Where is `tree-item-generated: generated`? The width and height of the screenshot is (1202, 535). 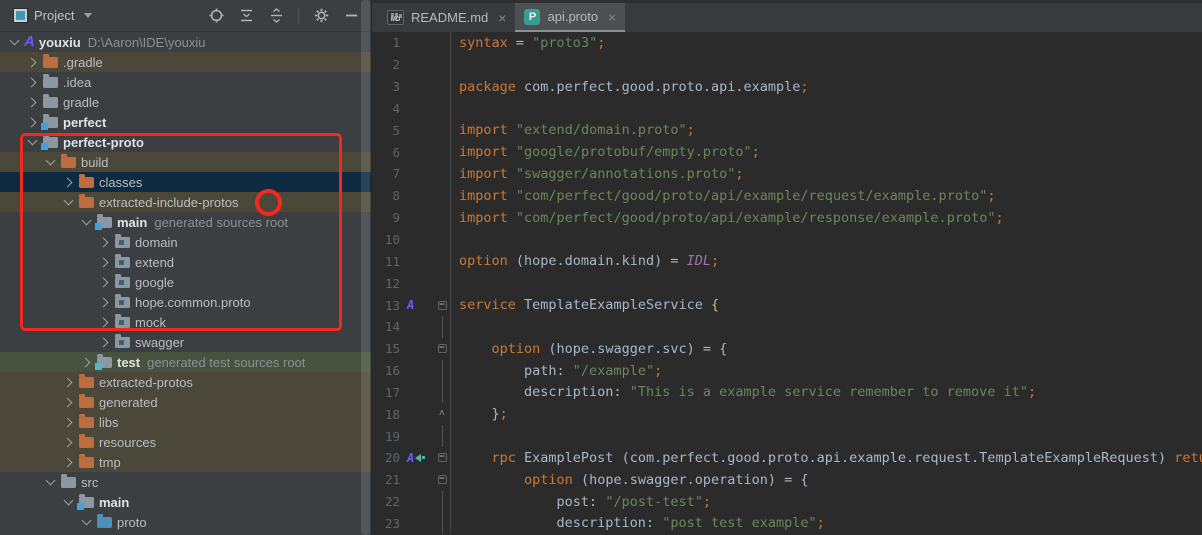 tree-item-generated: generated is located at coordinates (185, 402).